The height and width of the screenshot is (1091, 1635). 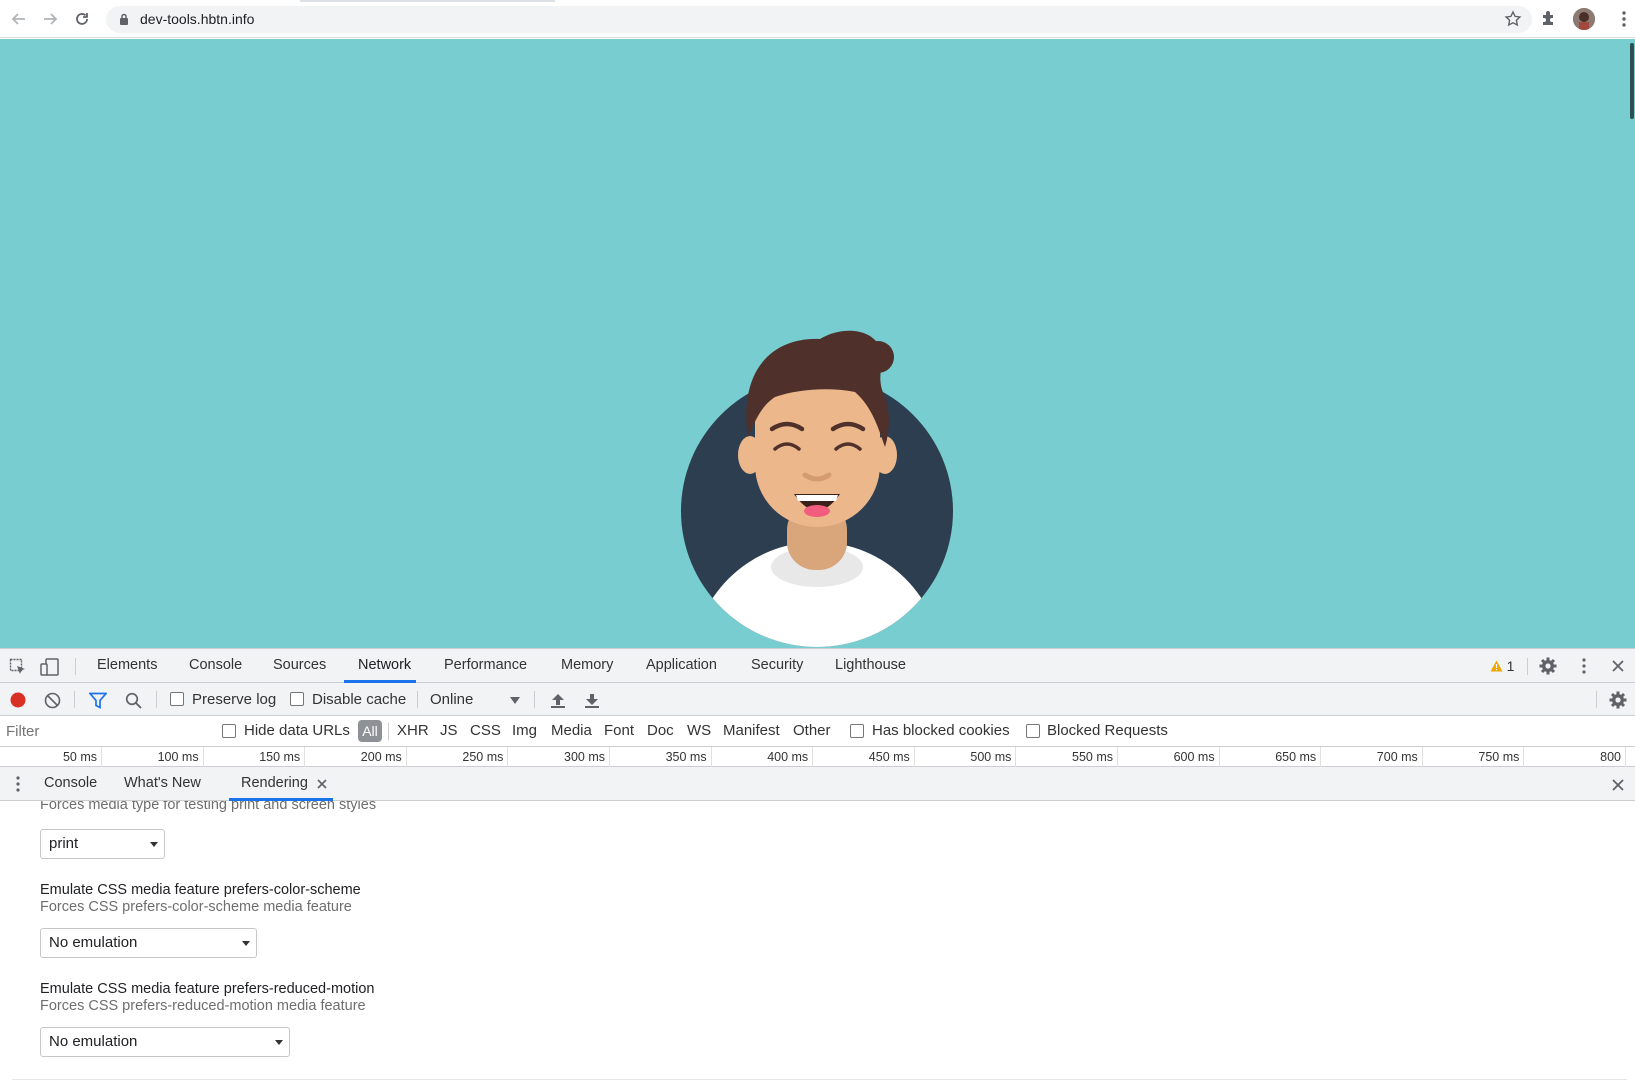 I want to click on disable-cache-label: Disable cache, so click(x=359, y=699).